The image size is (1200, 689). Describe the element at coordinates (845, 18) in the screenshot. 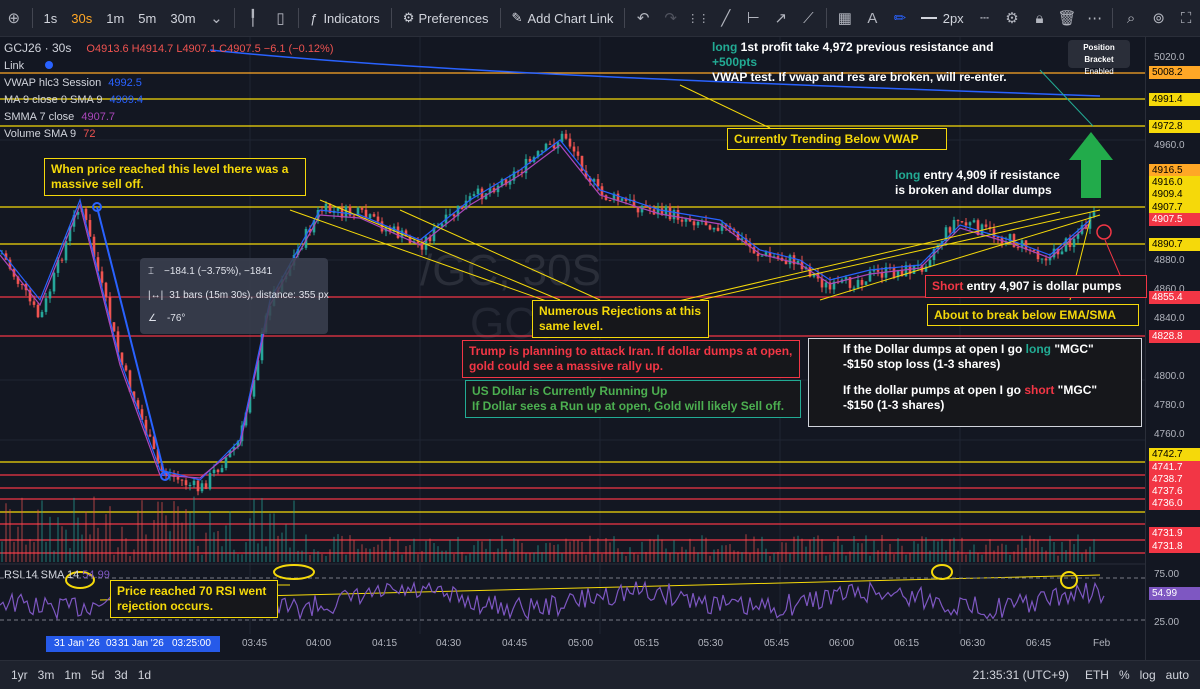

I see `templates-icon: ▦` at that location.